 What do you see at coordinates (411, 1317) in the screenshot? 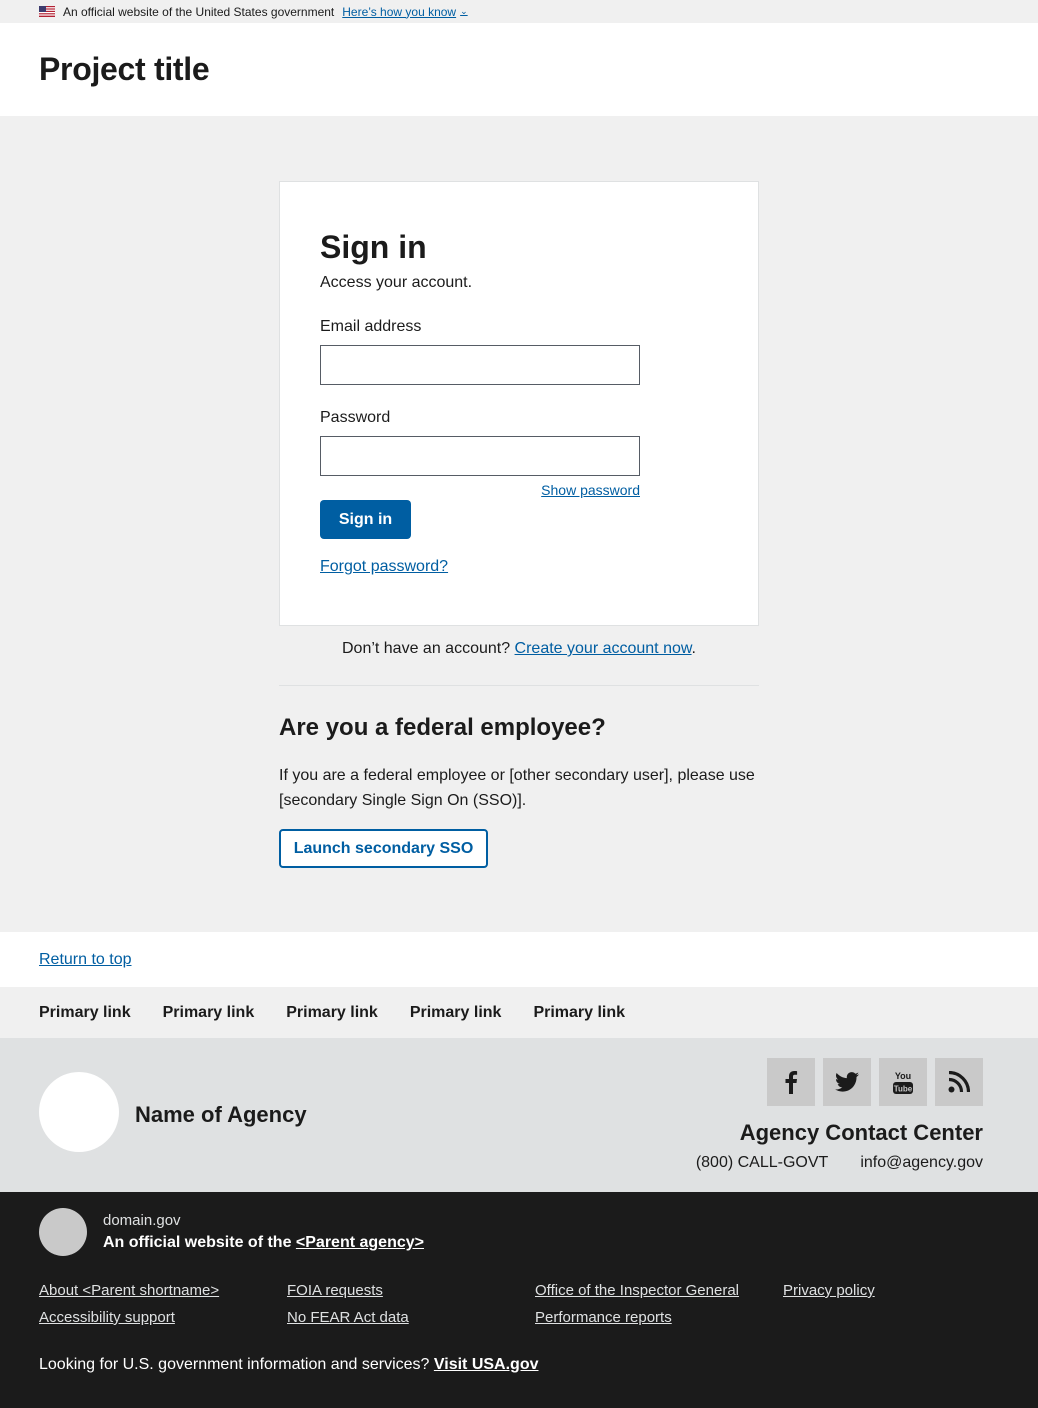
I see `identifier-link-nofear: No FEAR Act data` at bounding box center [411, 1317].